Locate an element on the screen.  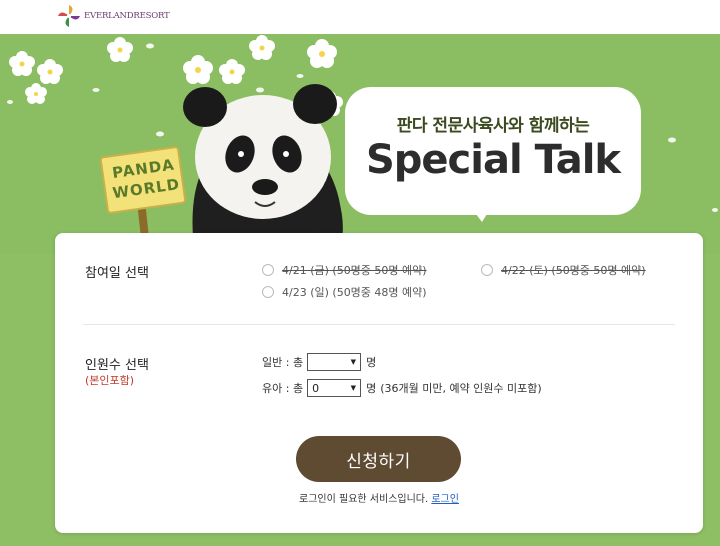
date-option-0421: 4/21 (금) (50명중 50명 예약) is located at coordinates (344, 270).